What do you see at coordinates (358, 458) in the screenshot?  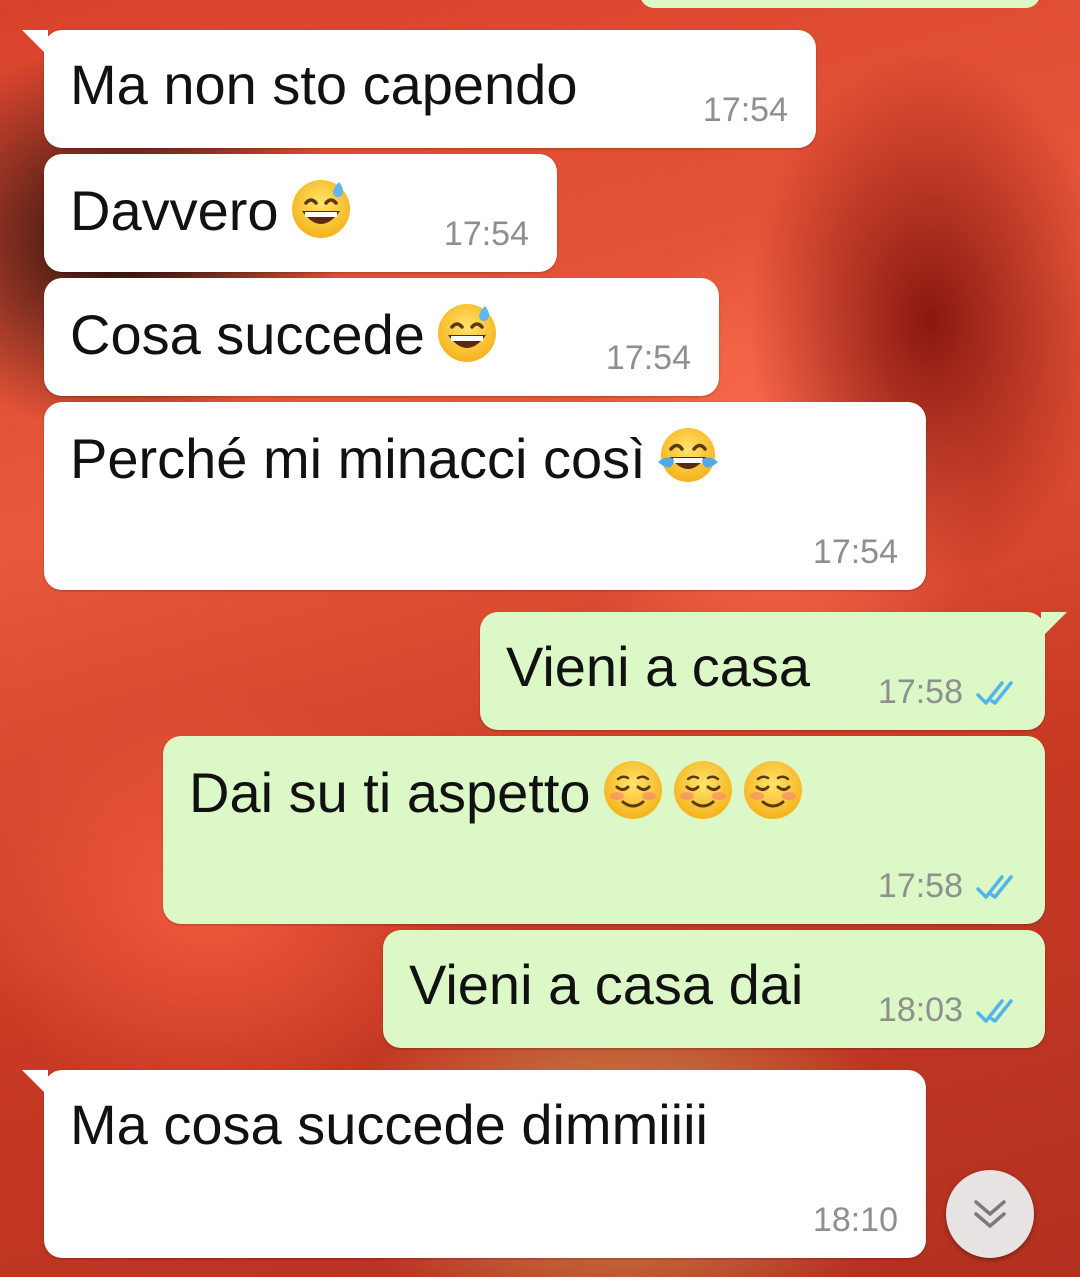 I see `message-text-content: Perché mi minacci così` at bounding box center [358, 458].